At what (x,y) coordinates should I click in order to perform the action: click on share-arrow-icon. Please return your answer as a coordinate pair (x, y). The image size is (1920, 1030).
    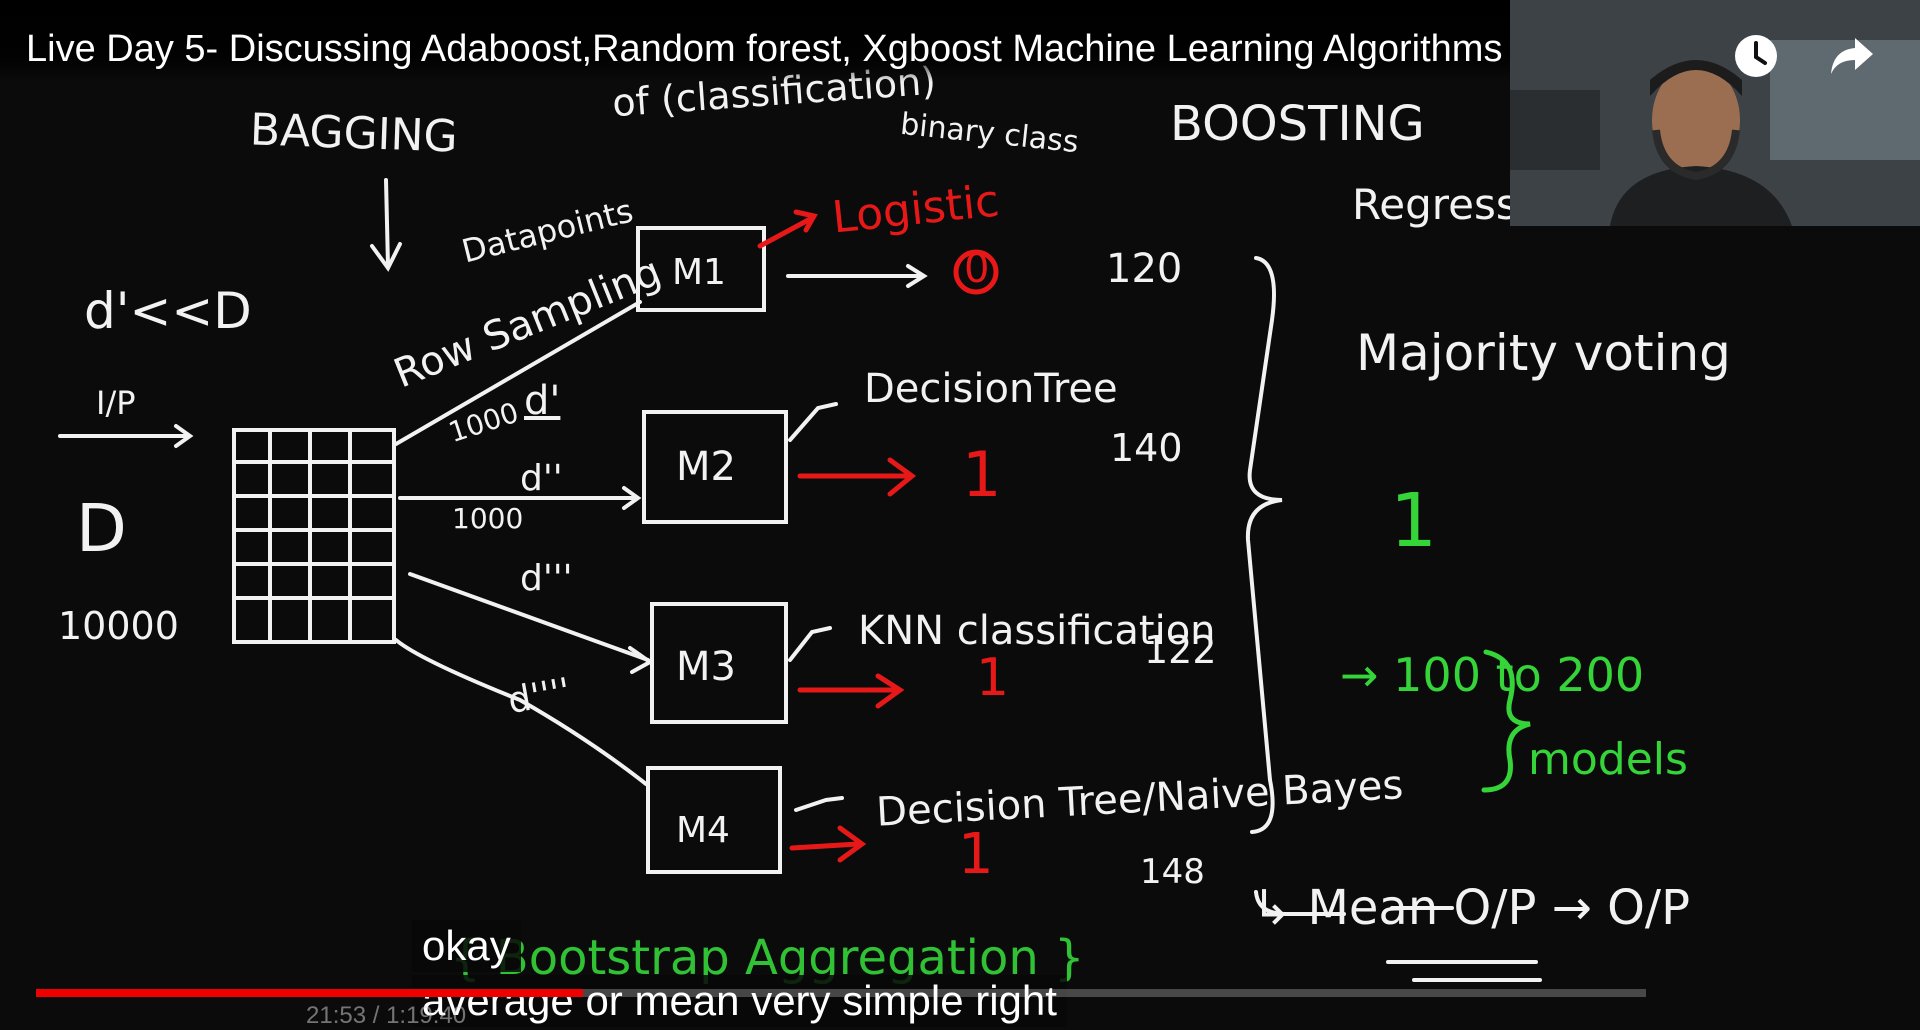
    Looking at the image, I should click on (1852, 56).